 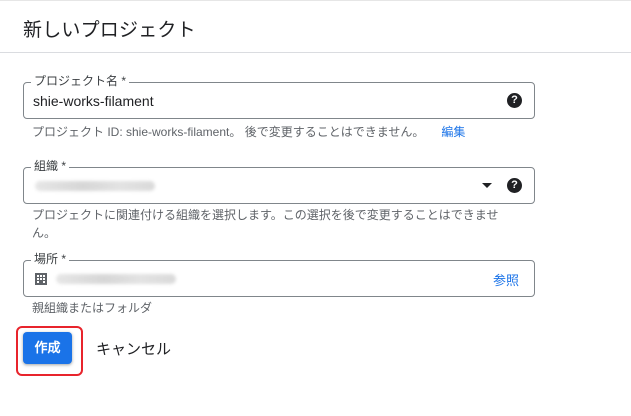 I want to click on location-hint: 親組織またはフォルダ, so click(x=92, y=308).